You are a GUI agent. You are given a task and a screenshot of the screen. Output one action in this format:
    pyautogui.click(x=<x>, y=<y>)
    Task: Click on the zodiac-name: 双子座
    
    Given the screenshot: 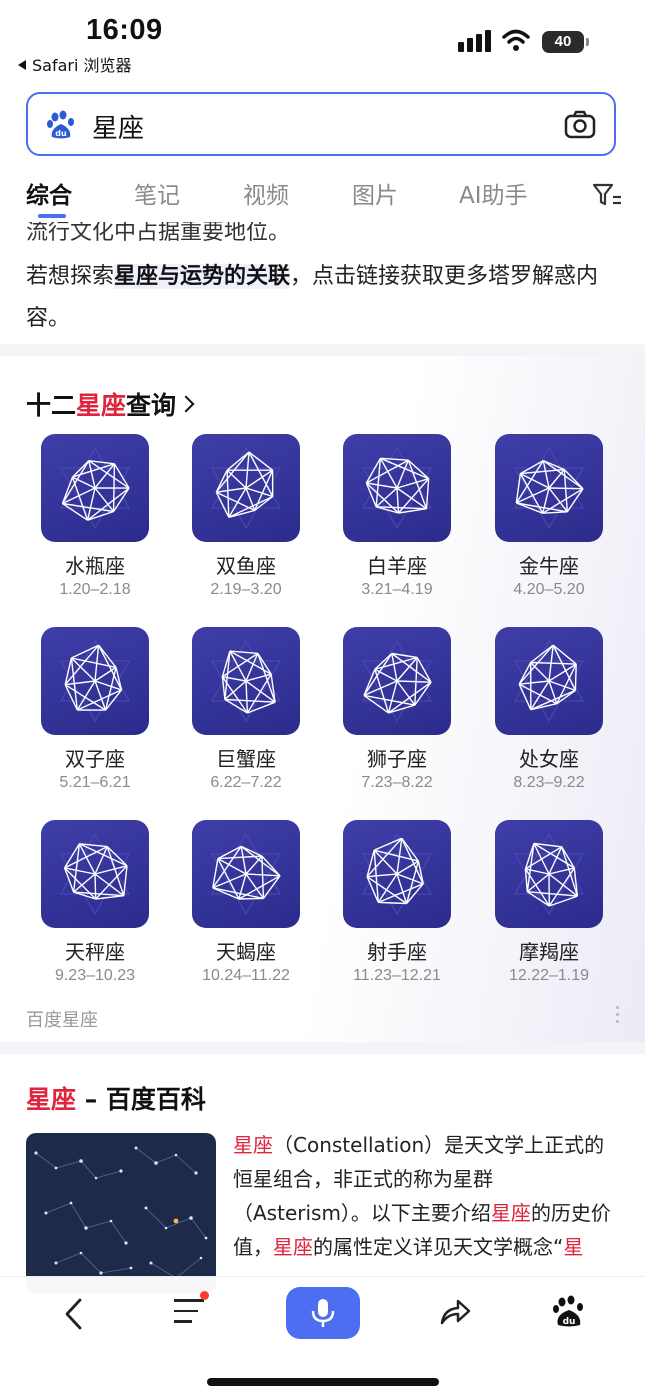 What is the action you would take?
    pyautogui.click(x=95, y=757)
    